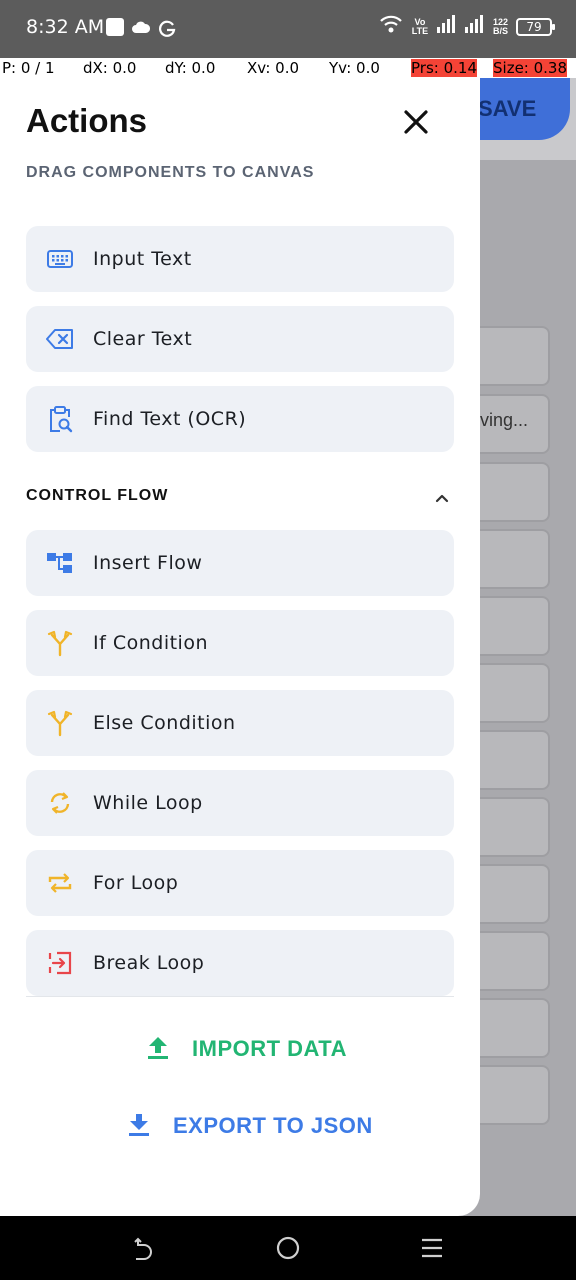  What do you see at coordinates (167, 30) in the screenshot?
I see `g-app-icon` at bounding box center [167, 30].